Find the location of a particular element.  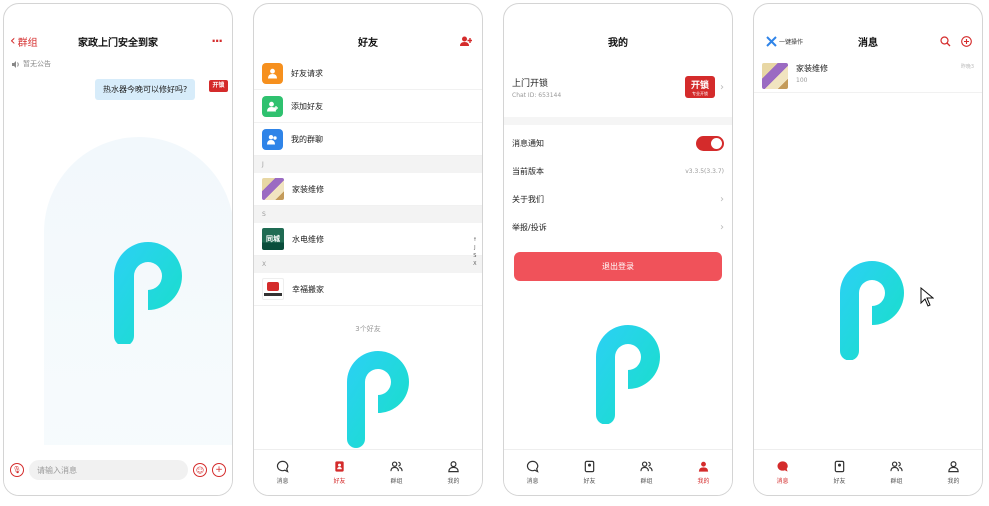

about-row: 关于我们 › is located at coordinates (618, 199).